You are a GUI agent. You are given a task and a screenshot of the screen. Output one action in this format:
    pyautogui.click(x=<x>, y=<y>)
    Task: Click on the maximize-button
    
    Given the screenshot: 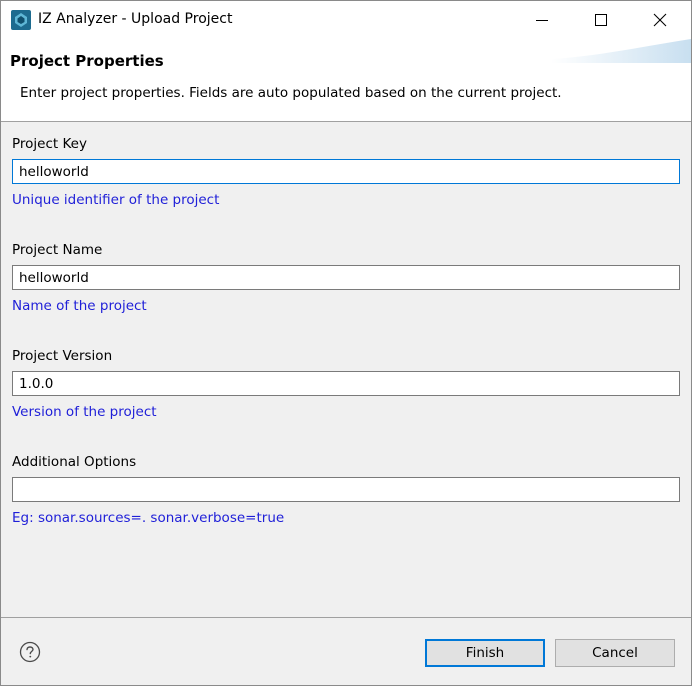 What is the action you would take?
    pyautogui.click(x=601, y=20)
    